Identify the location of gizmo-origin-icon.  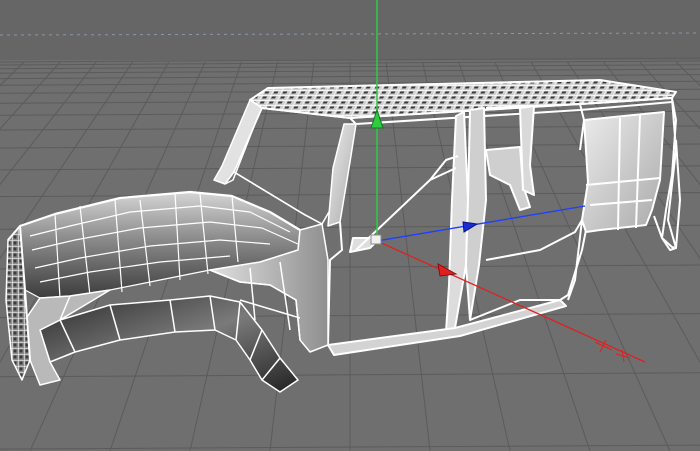
(376, 239).